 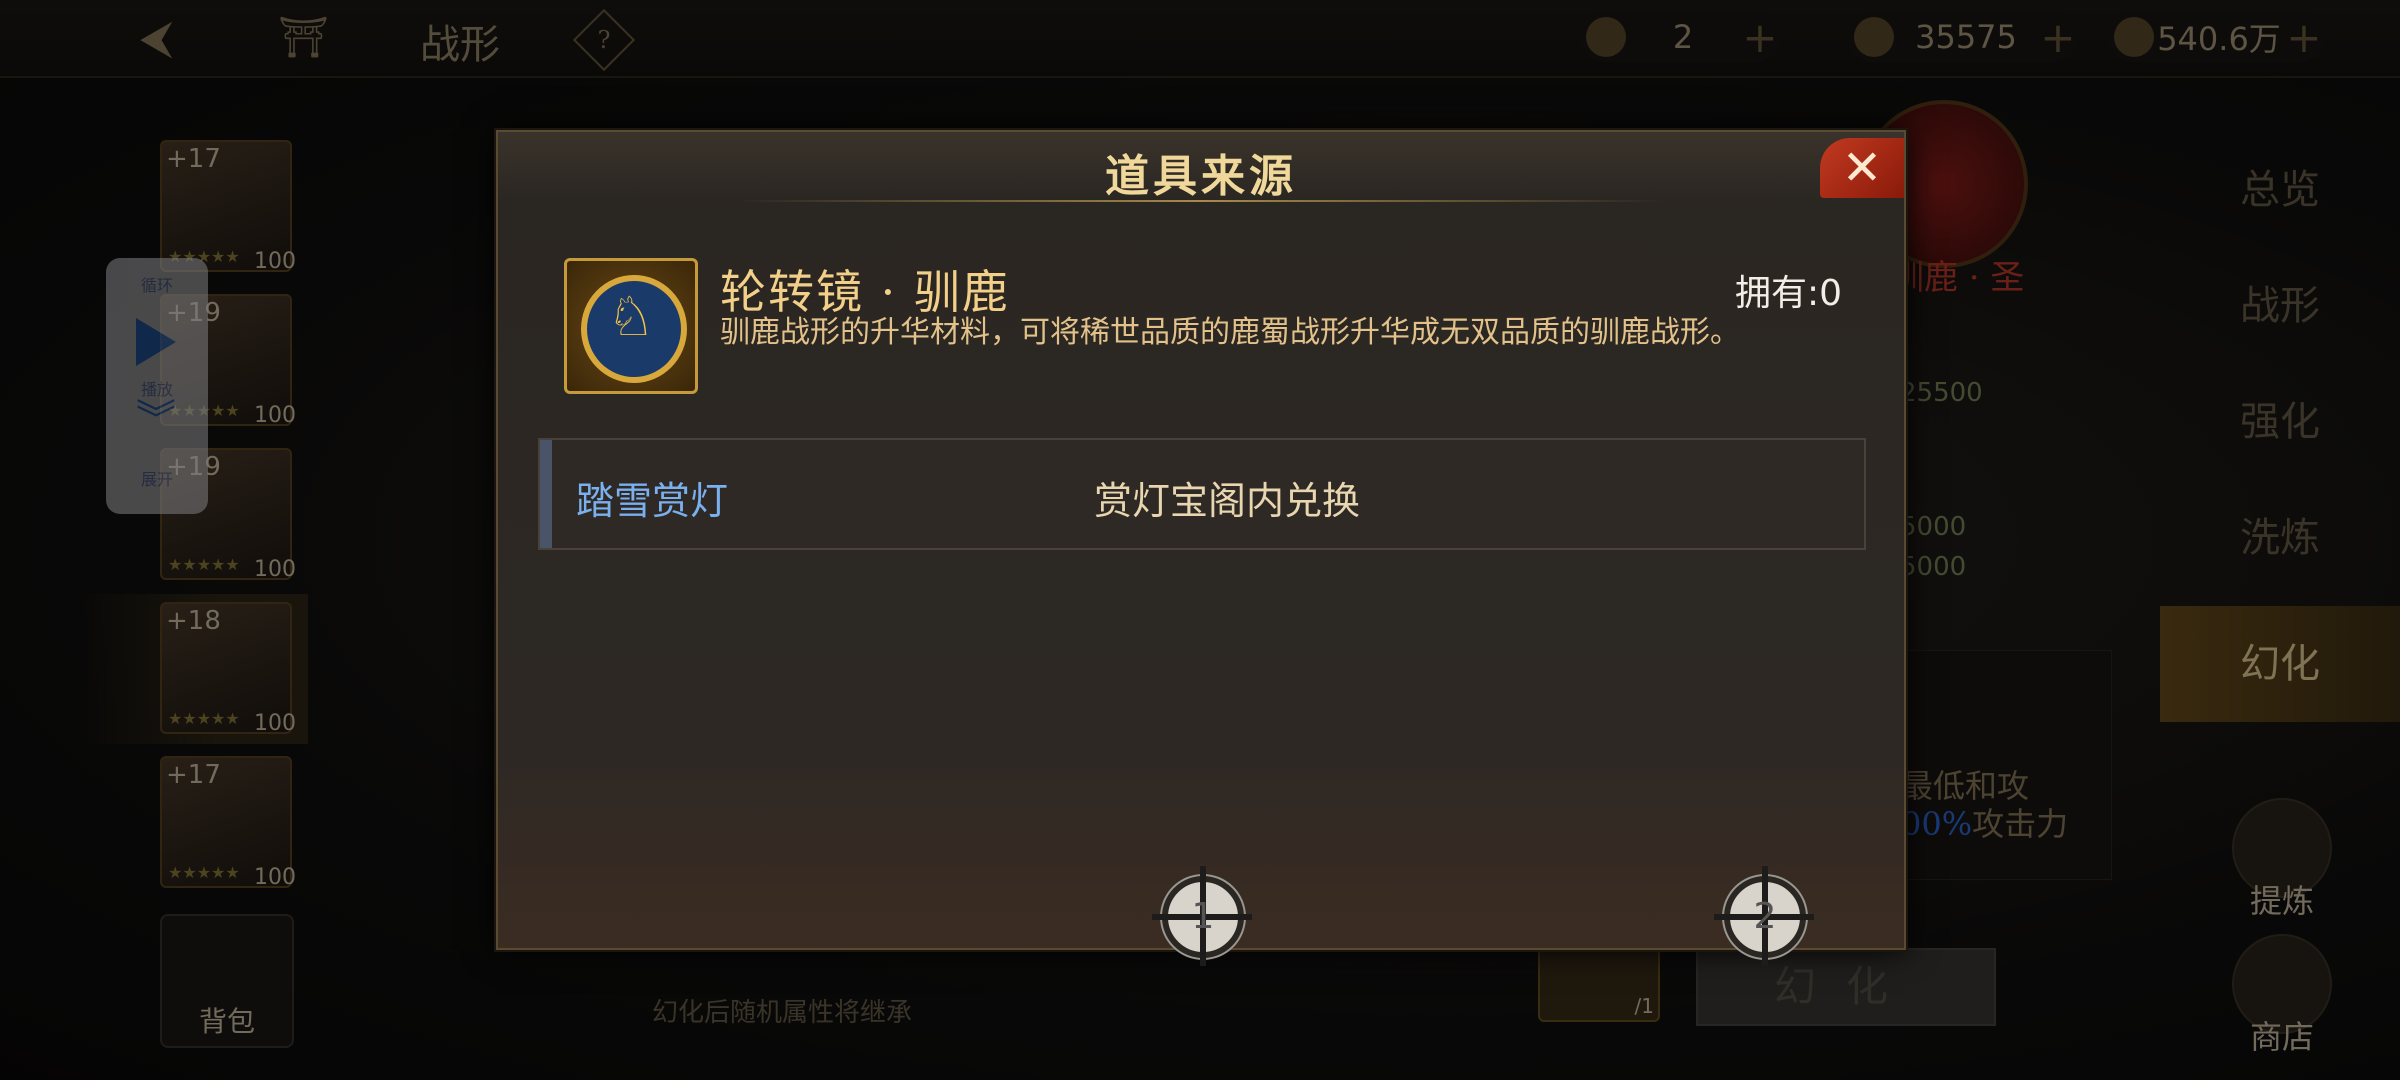 I want to click on dialog-title: 道具来源, so click(x=1201, y=176).